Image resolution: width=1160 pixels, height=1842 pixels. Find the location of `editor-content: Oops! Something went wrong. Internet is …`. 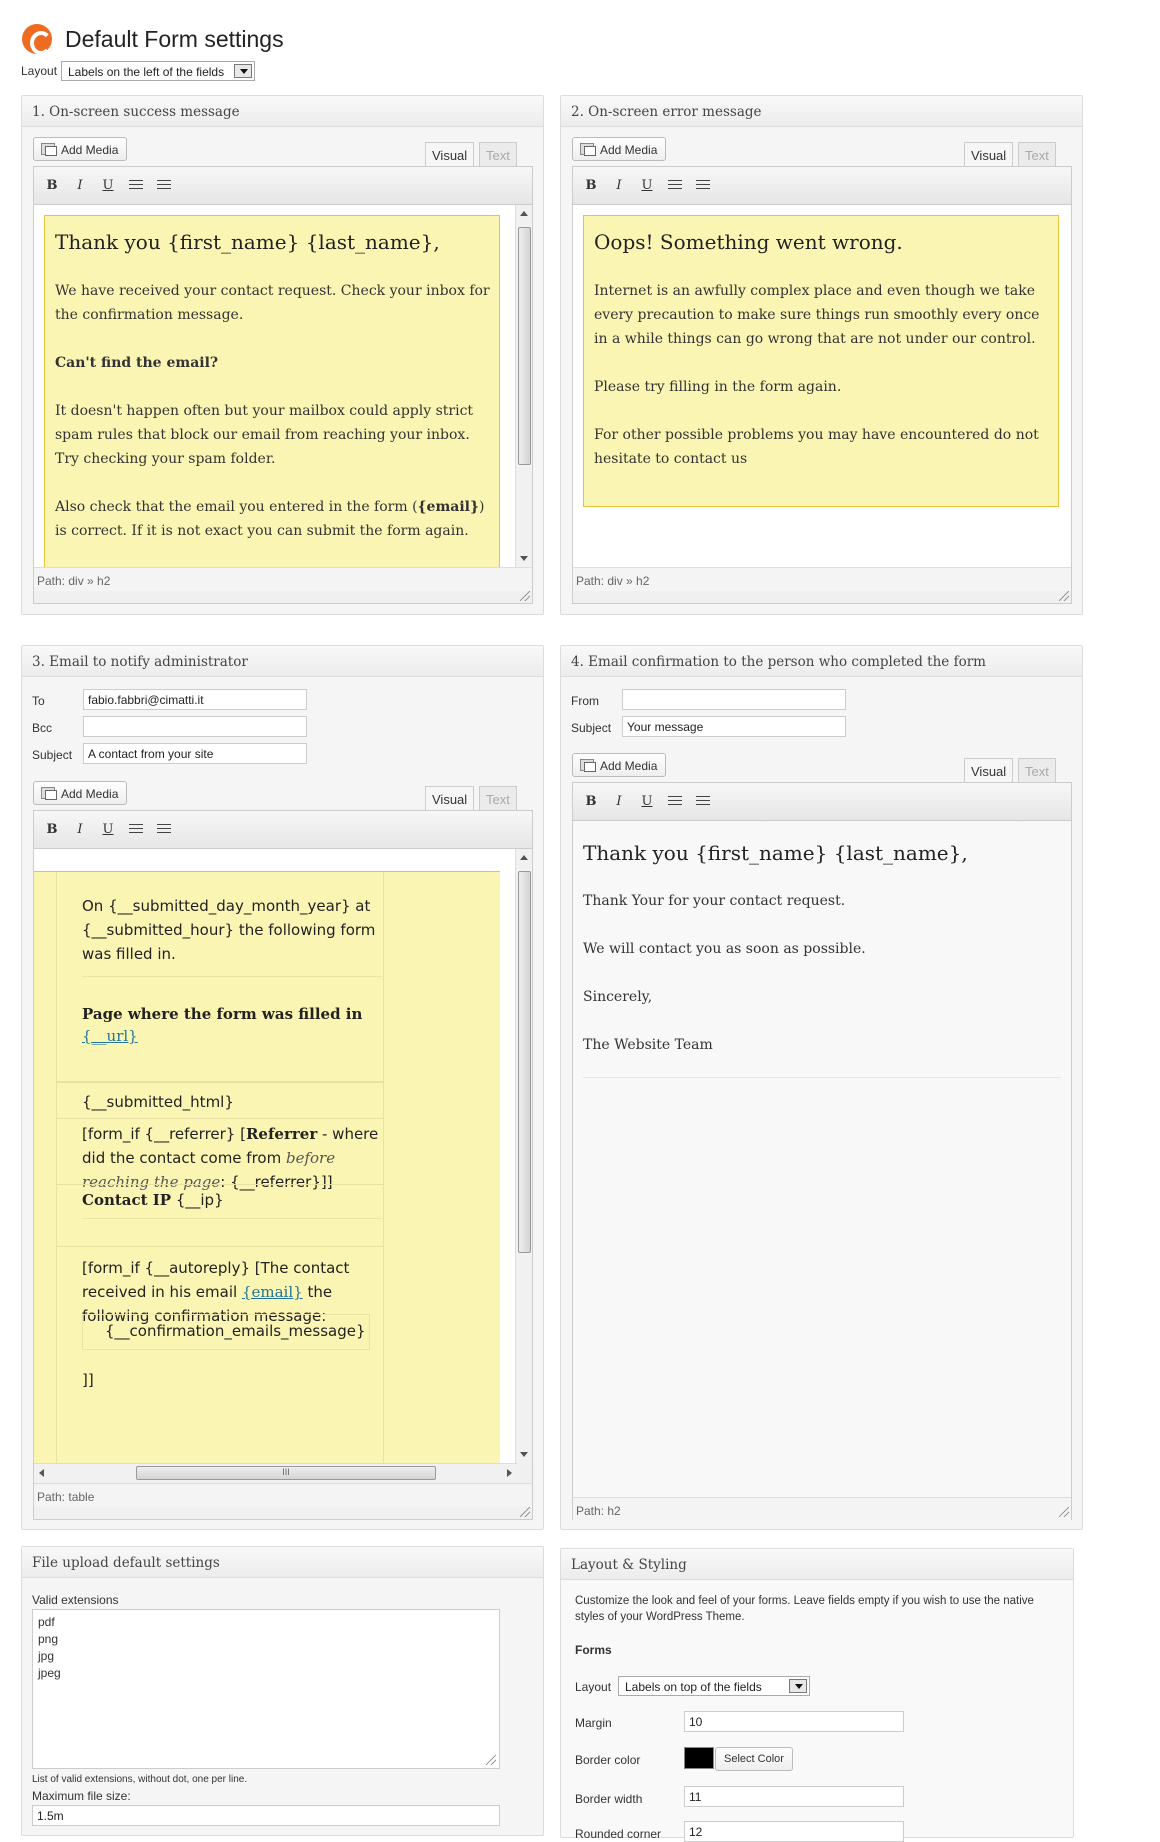

editor-content: Oops! Something went wrong. Internet is … is located at coordinates (822, 386).